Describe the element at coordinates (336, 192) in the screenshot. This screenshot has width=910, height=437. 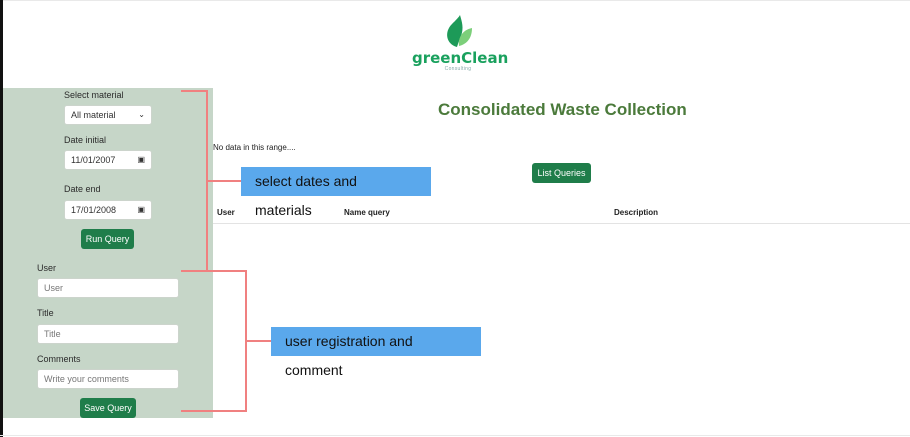
I see `callout-dates-materials: select dates and materials` at that location.